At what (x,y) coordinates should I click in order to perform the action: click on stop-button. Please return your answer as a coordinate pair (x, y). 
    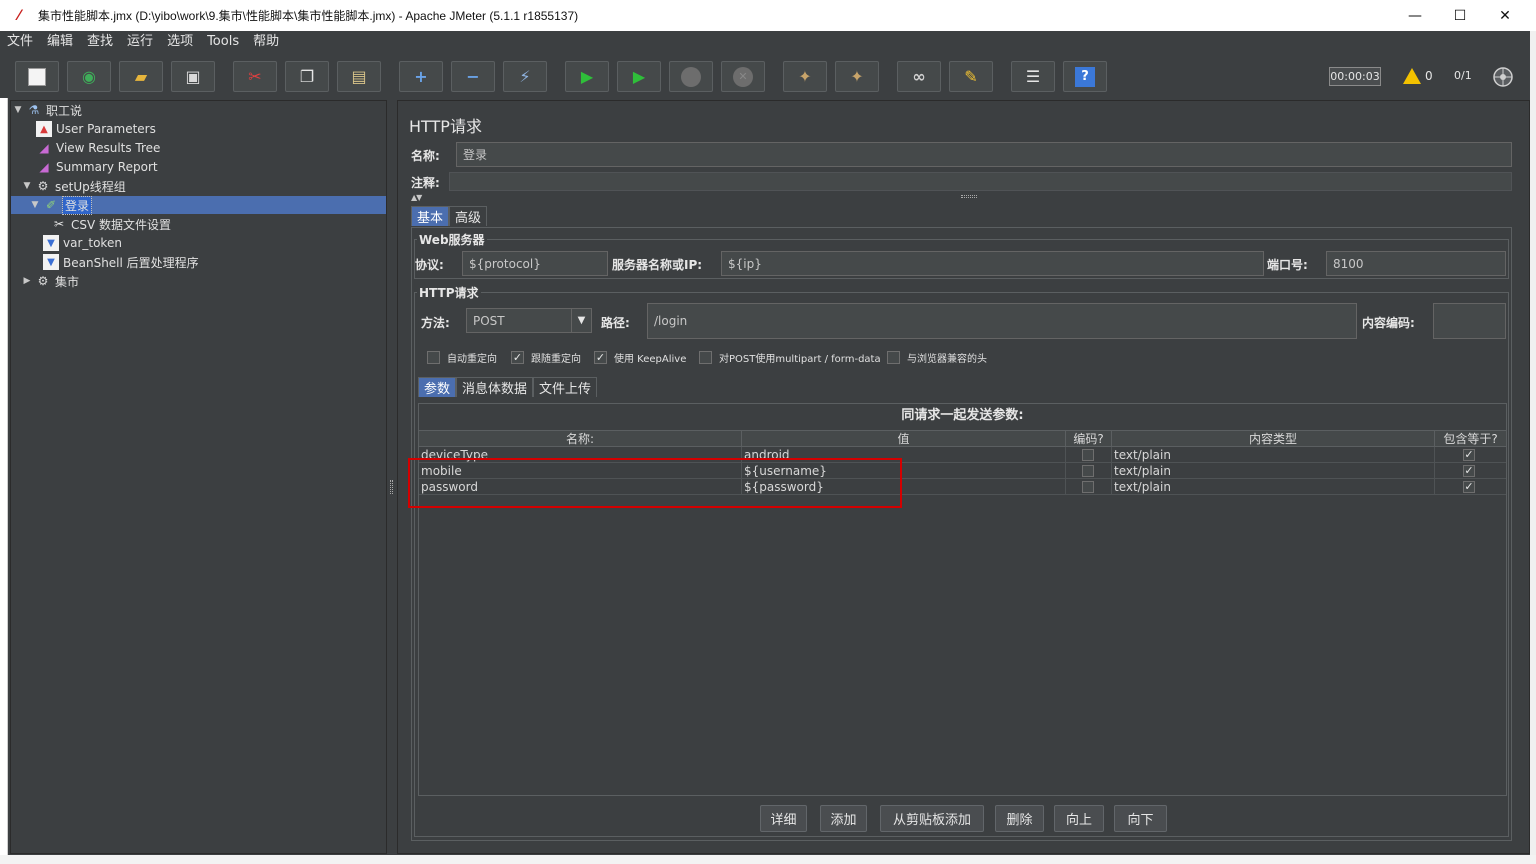
    Looking at the image, I should click on (691, 76).